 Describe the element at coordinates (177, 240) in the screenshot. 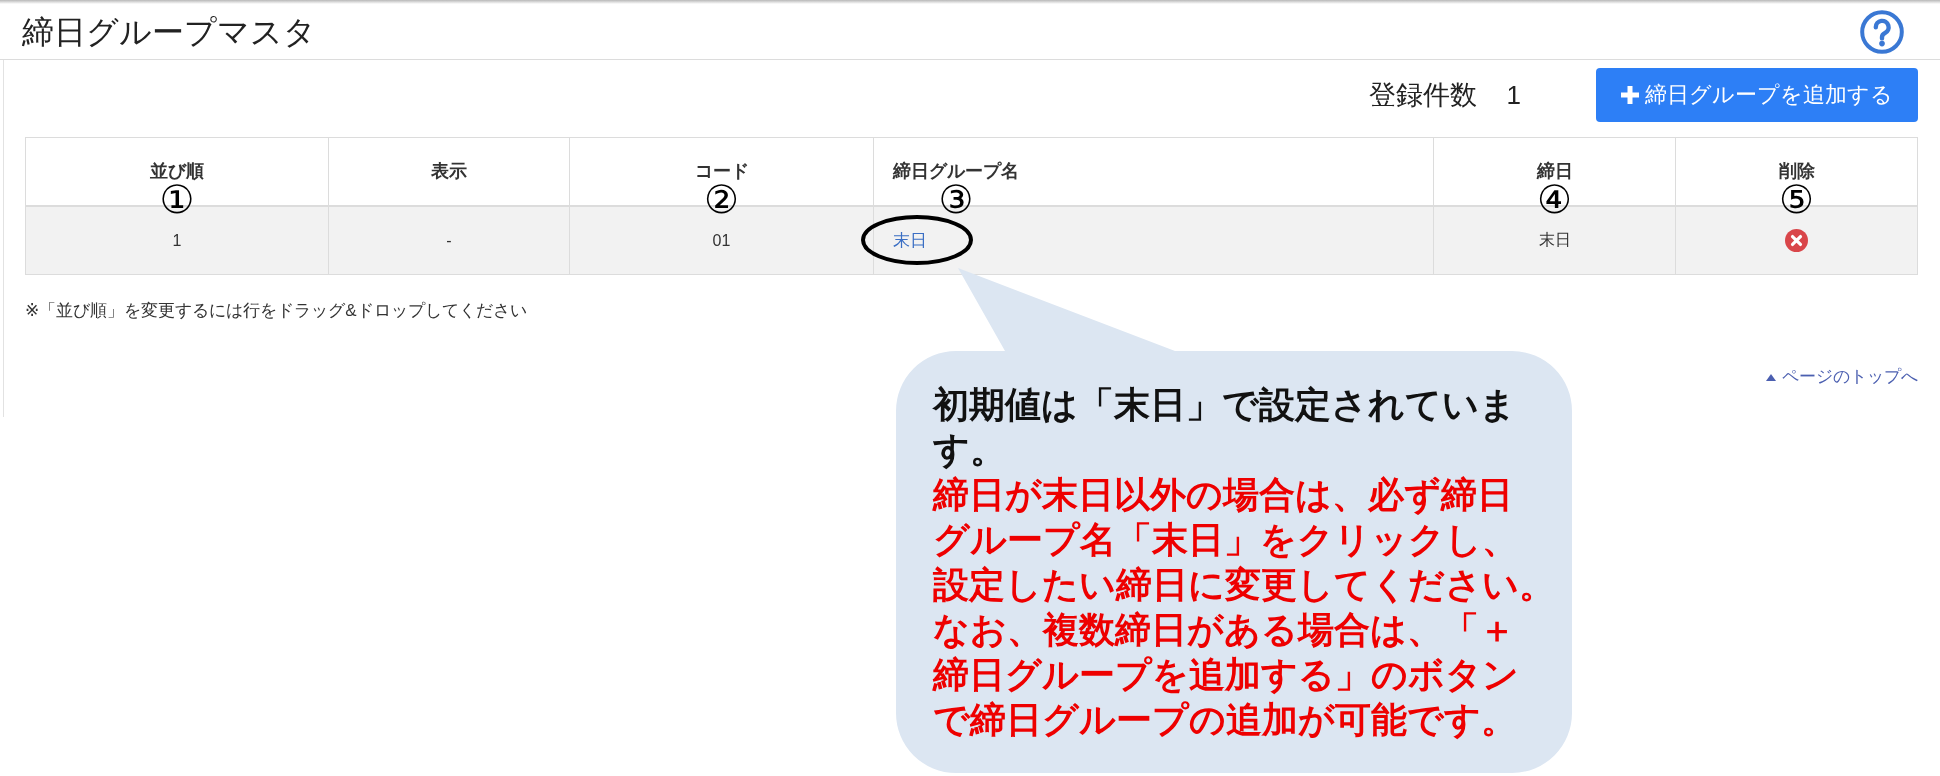

I see `table-value: 1` at that location.